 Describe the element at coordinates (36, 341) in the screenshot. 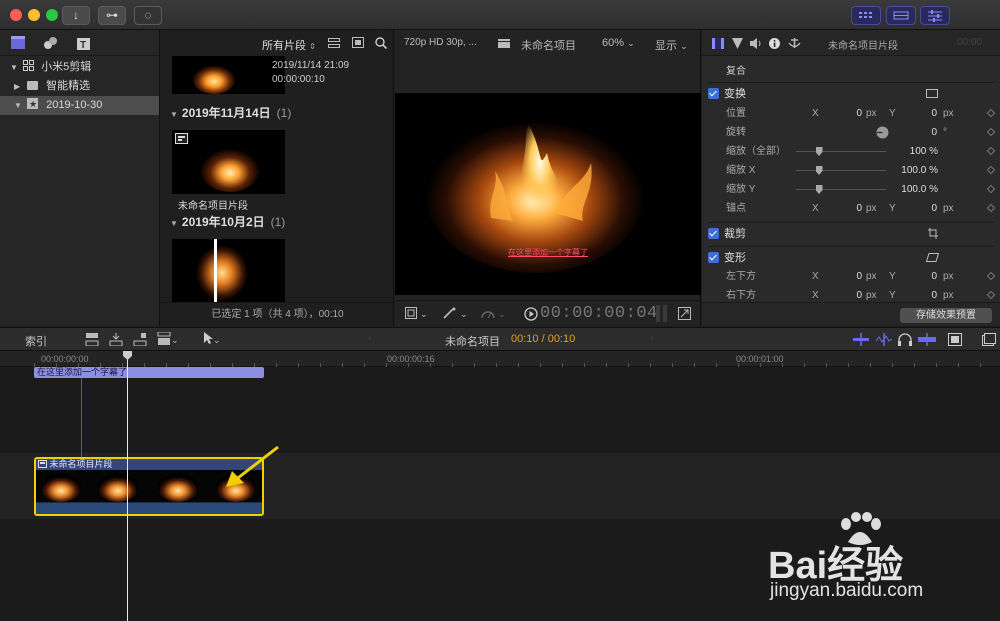

I see `index-button: 索引` at that location.